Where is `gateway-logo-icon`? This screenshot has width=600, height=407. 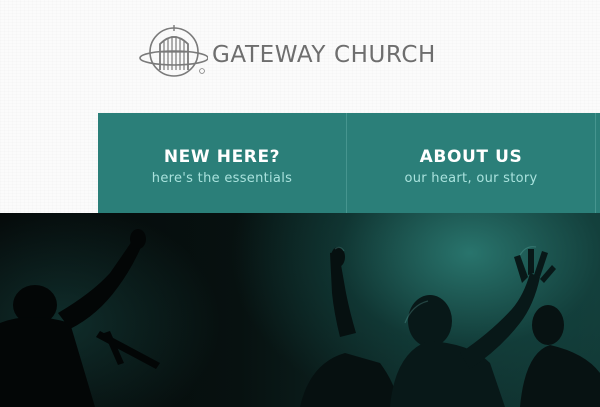 gateway-logo-icon is located at coordinates (173, 52).